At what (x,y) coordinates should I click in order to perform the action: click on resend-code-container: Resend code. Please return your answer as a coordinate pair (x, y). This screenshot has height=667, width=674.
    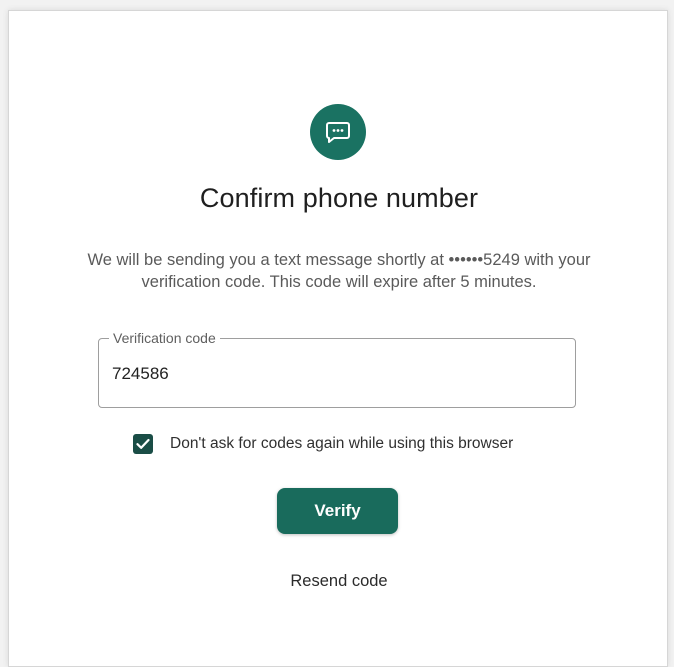
    Looking at the image, I should click on (339, 581).